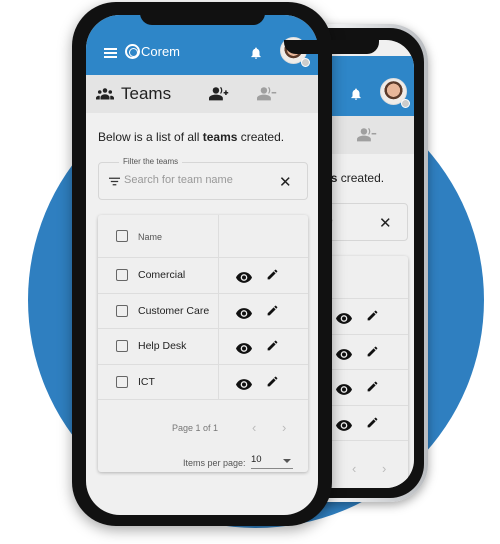  Describe the element at coordinates (203, 347) in the screenshot. I see `table-row: Help Desk` at that location.